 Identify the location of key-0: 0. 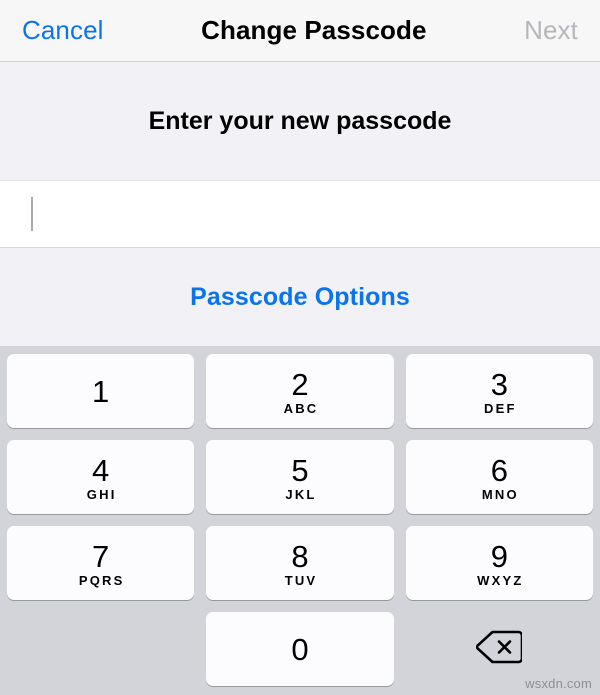
(300, 649).